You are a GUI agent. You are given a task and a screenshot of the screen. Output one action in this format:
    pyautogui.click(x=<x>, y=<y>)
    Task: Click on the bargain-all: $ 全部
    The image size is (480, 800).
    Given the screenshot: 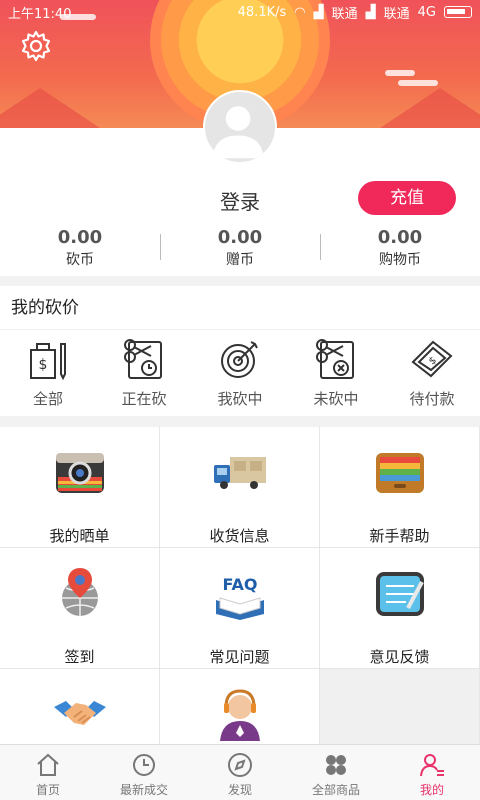 What is the action you would take?
    pyautogui.click(x=48, y=373)
    